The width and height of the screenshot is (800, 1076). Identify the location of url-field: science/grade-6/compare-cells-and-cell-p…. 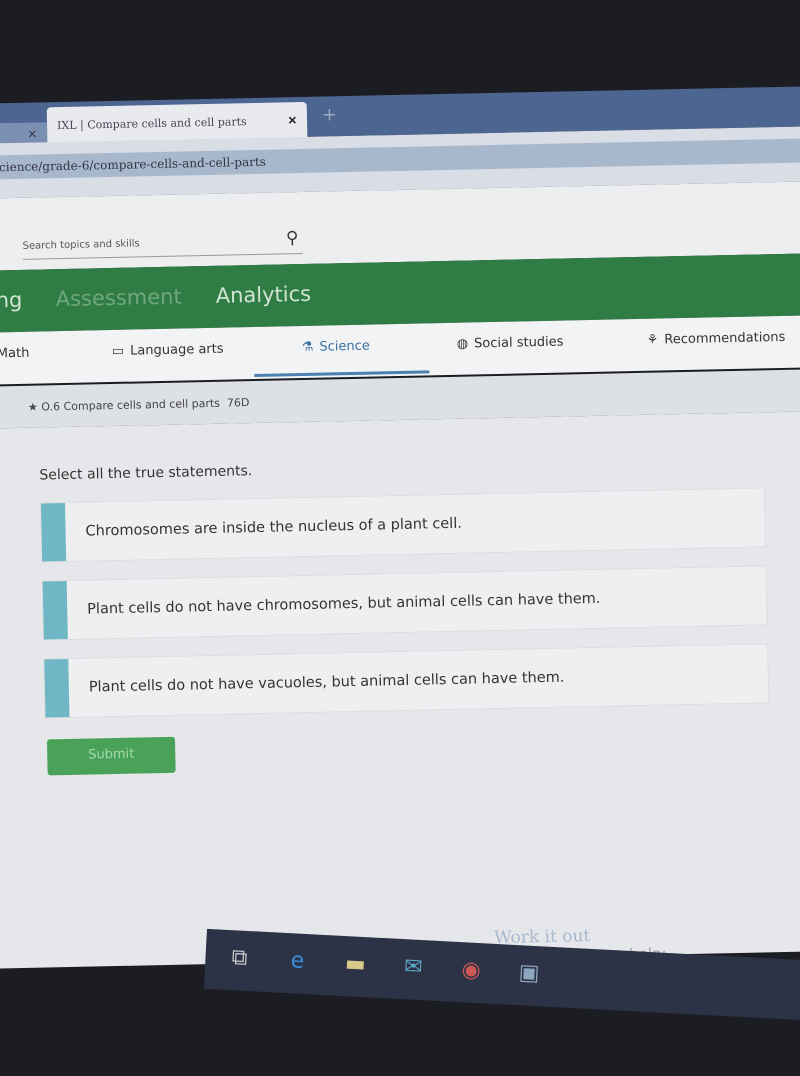
(400, 158).